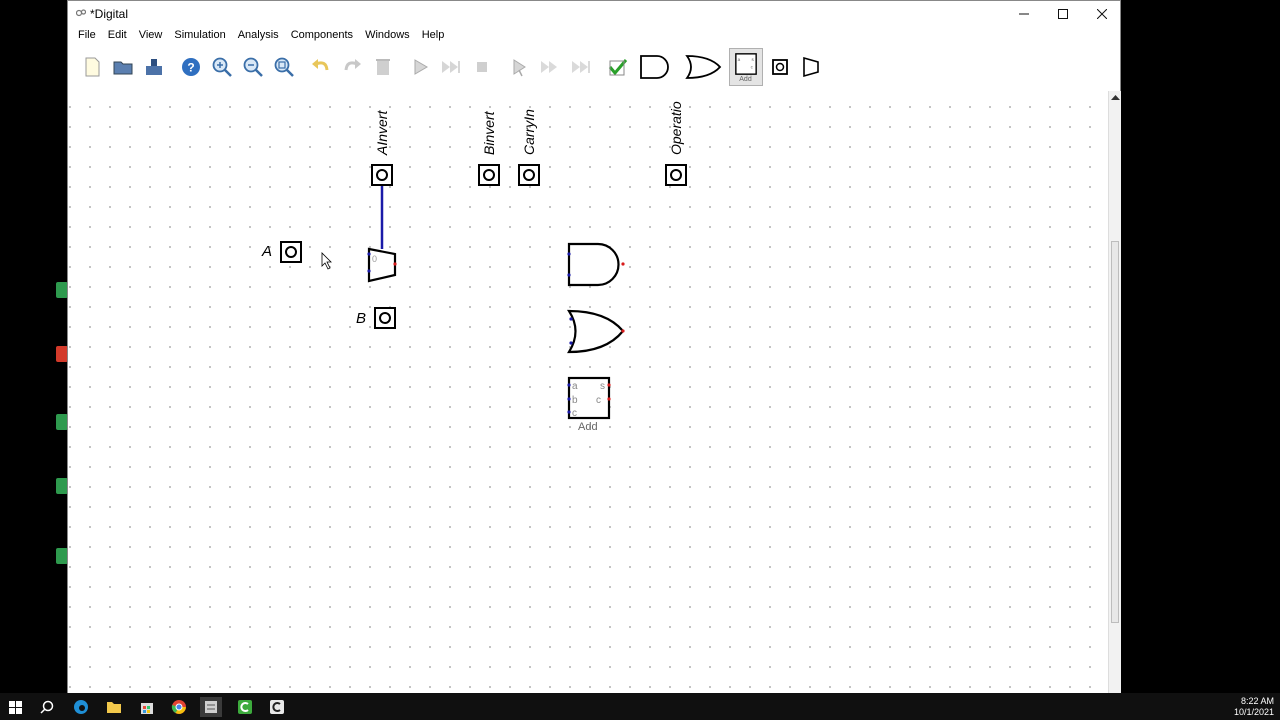  I want to click on zoom-in-button, so click(222, 67).